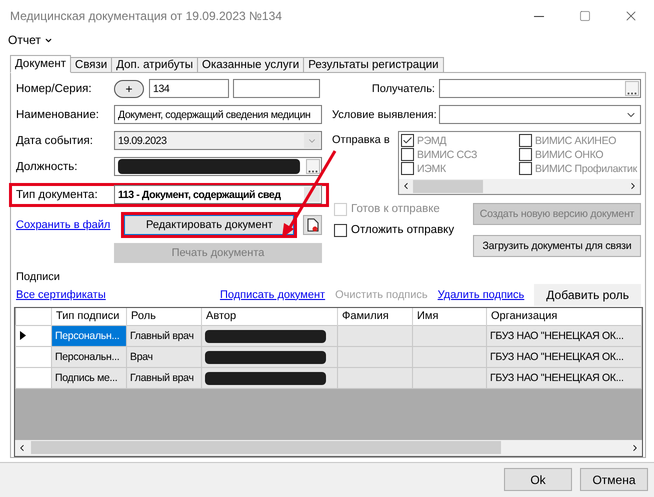  Describe the element at coordinates (431, 140) in the screenshot. I see `checkbox-label: РЭМД` at that location.